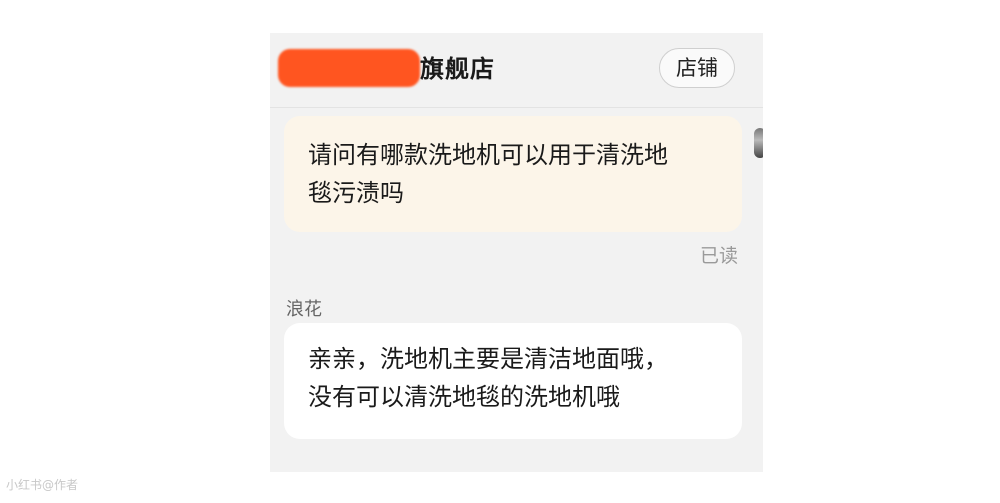  Describe the element at coordinates (513, 381) in the screenshot. I see `incoming-message-bubble: 亲亲，洗地机主要是清洁地面哦， 没有可以清洗地毯的洗地机哦` at that location.